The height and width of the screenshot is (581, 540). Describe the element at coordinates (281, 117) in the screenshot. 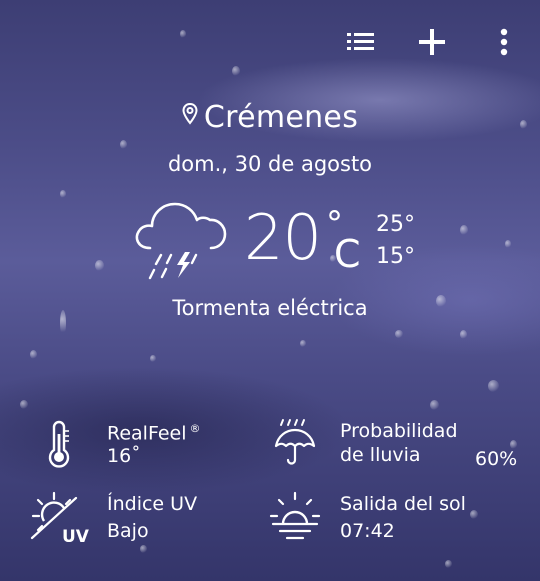

I see `location-name: Crémenes` at that location.